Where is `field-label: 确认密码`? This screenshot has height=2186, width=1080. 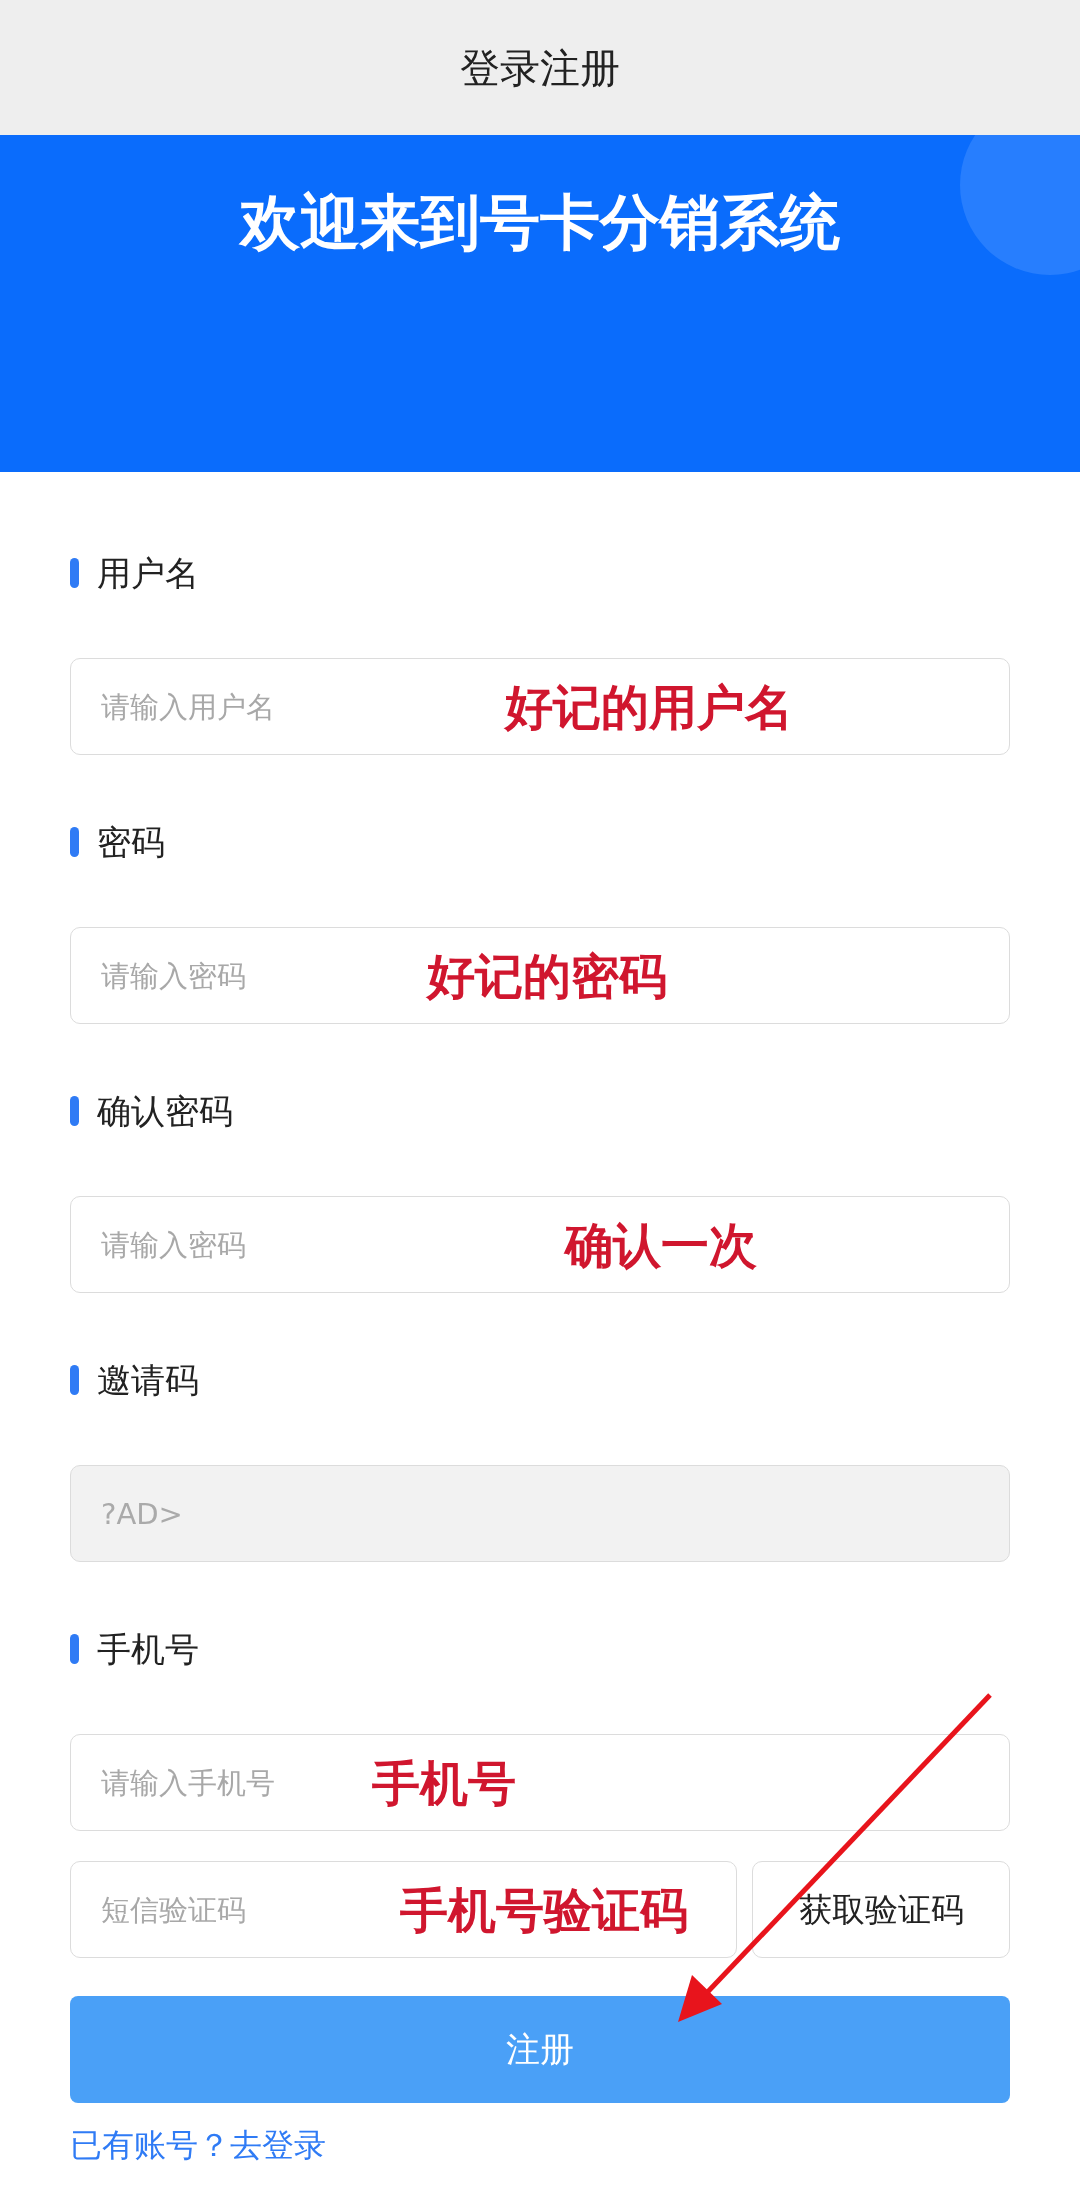 field-label: 确认密码 is located at coordinates (165, 1111).